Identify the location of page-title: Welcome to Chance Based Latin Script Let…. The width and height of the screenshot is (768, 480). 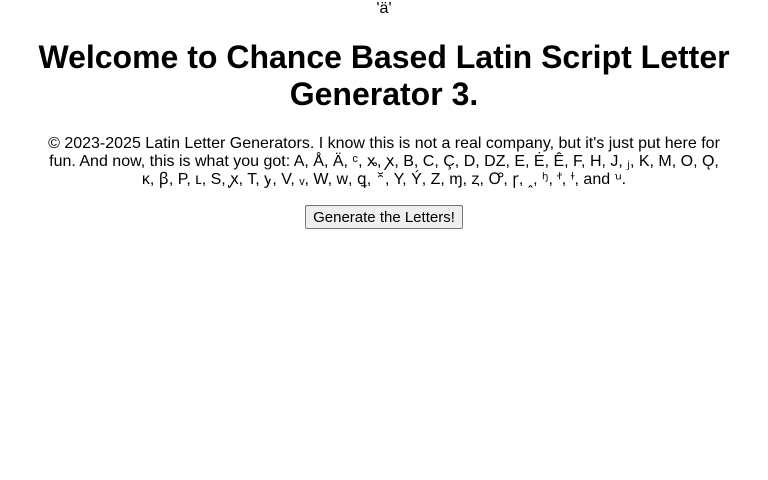
(384, 75).